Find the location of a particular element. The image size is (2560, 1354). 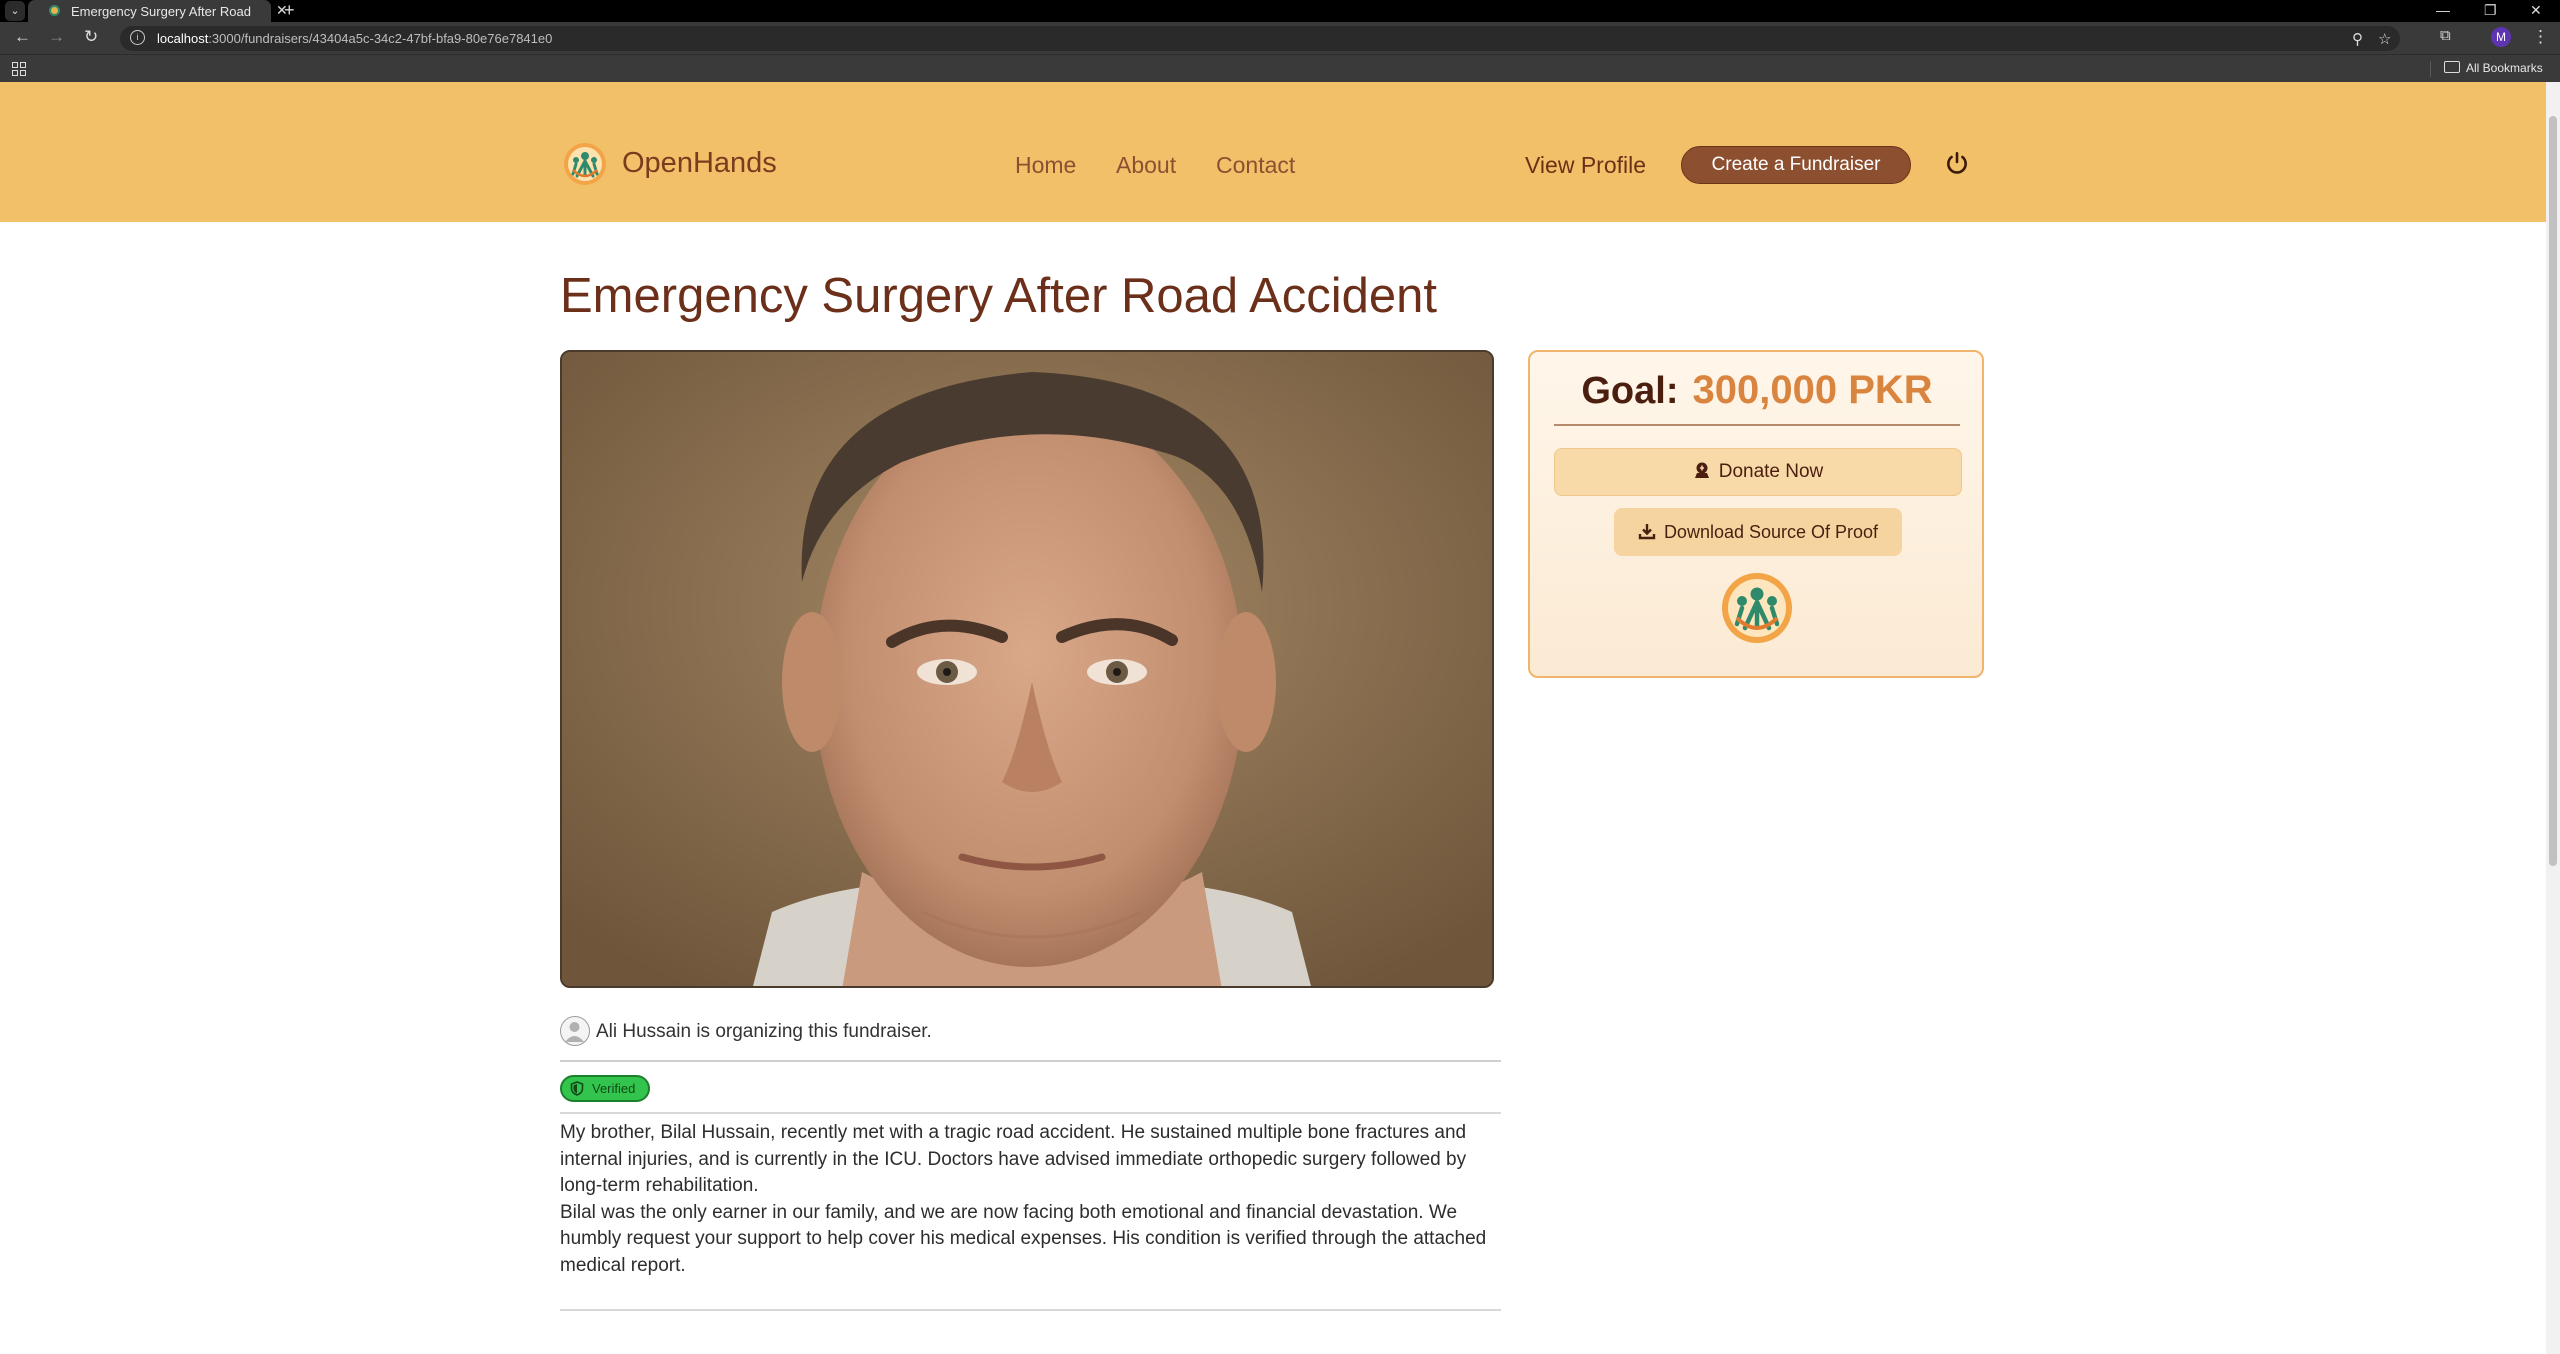

power-icon is located at coordinates (1957, 163).